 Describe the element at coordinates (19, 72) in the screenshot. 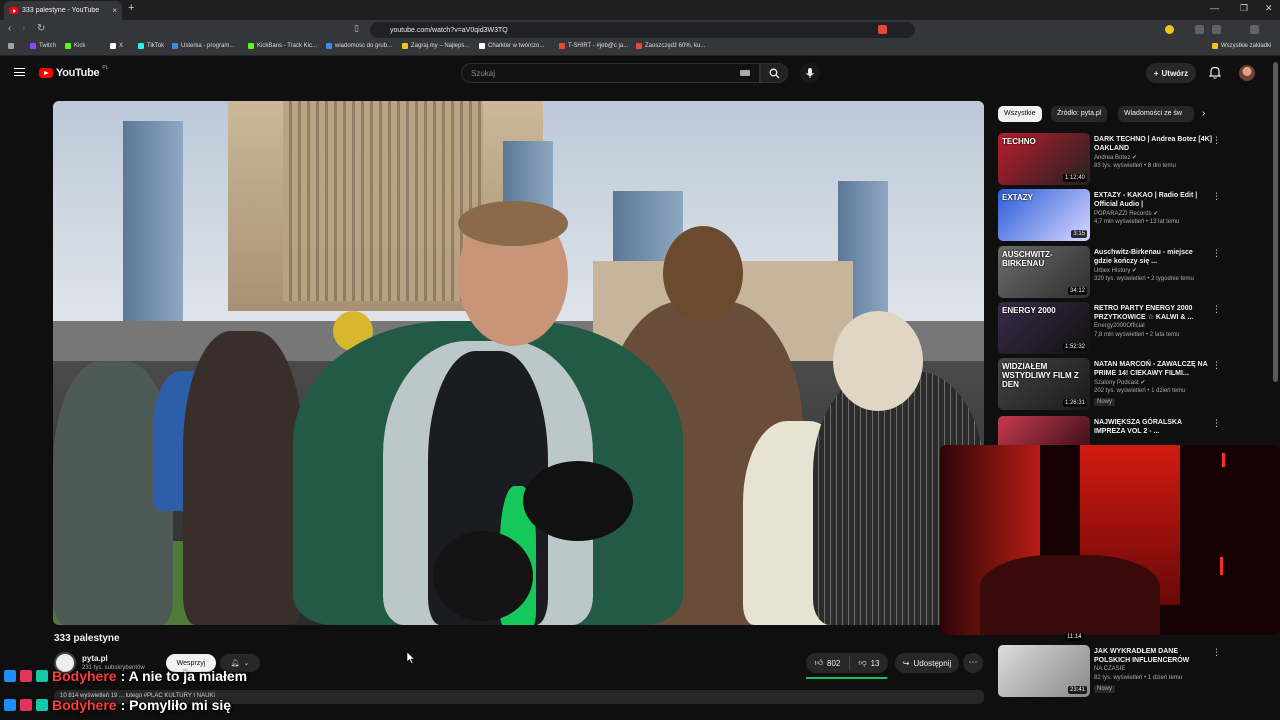

I see `menu-hamburger-icon` at that location.